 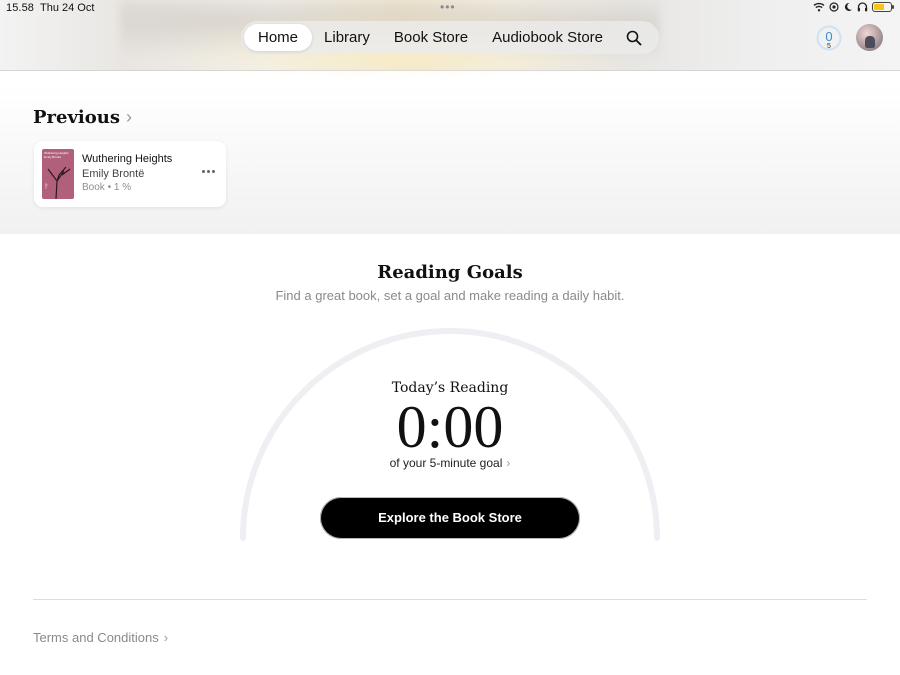 I want to click on goal-badge-value: 0, so click(x=829, y=36).